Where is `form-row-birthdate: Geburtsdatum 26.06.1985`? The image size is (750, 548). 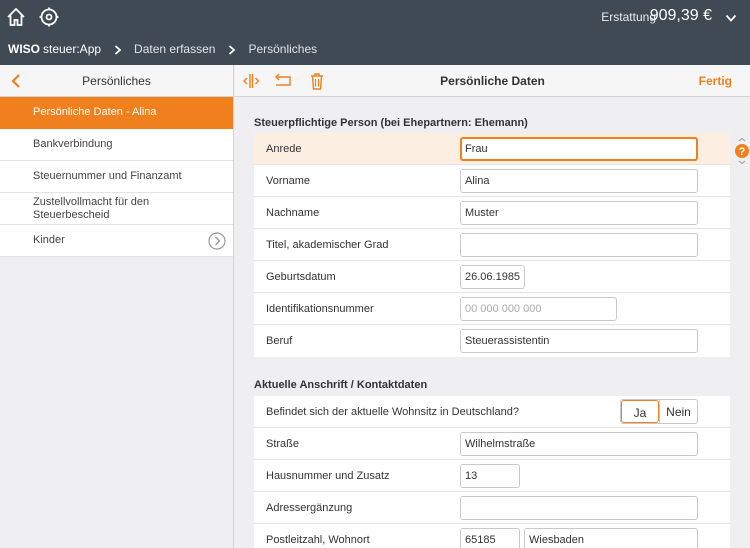 form-row-birthdate: Geburtsdatum 26.06.1985 is located at coordinates (492, 277).